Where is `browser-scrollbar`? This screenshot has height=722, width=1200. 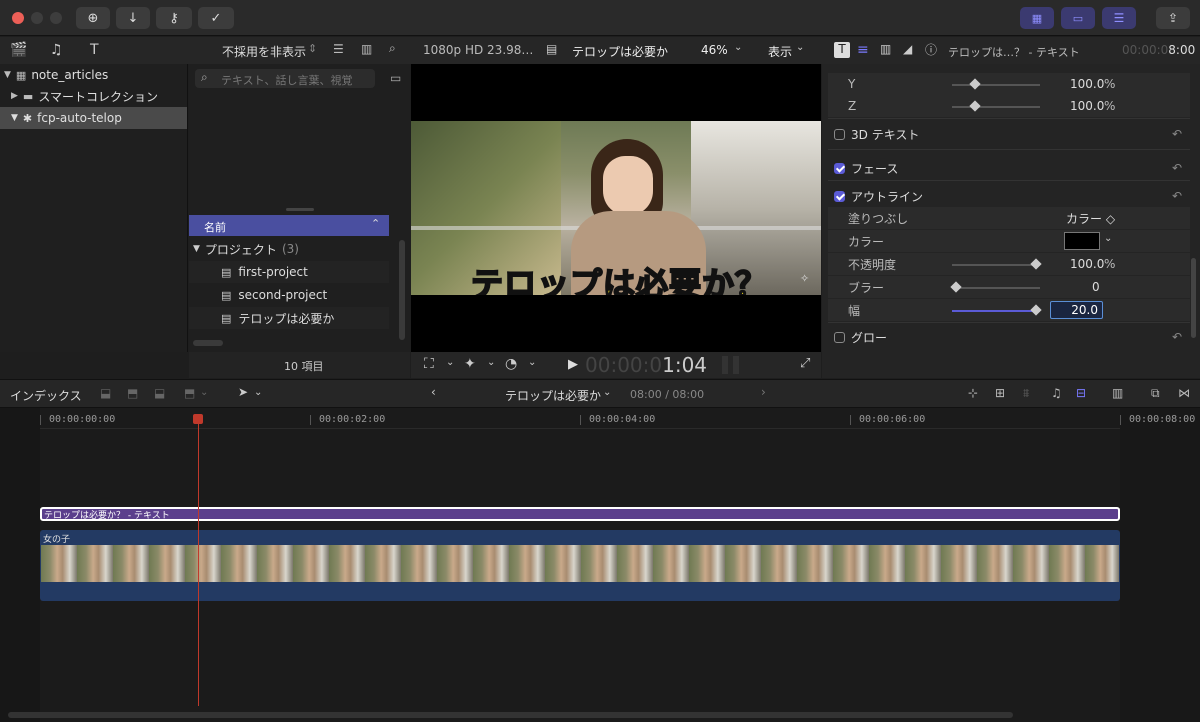 browser-scrollbar is located at coordinates (402, 290).